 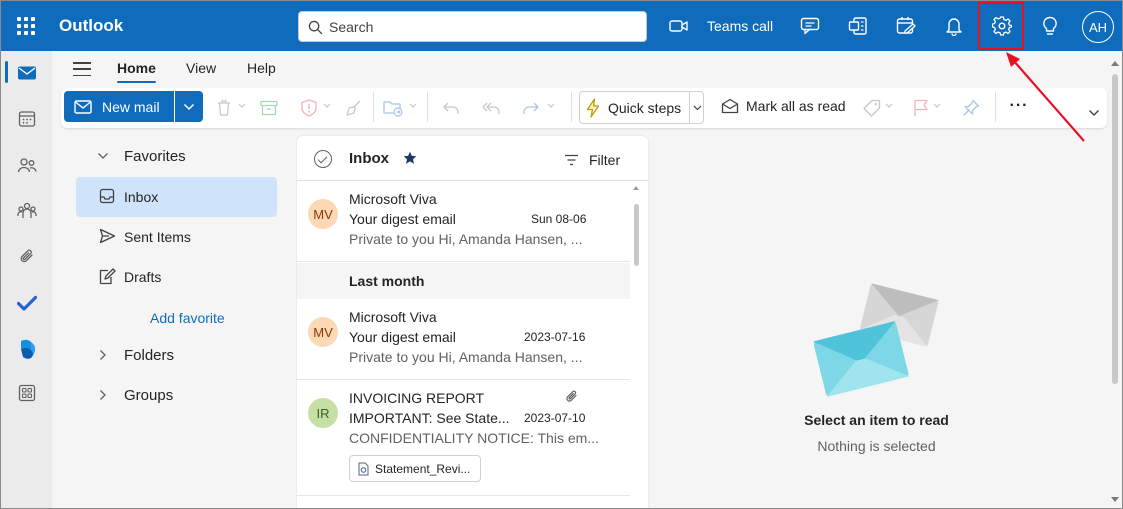 What do you see at coordinates (119, 106) in the screenshot?
I see `new-mail-button: New mail` at bounding box center [119, 106].